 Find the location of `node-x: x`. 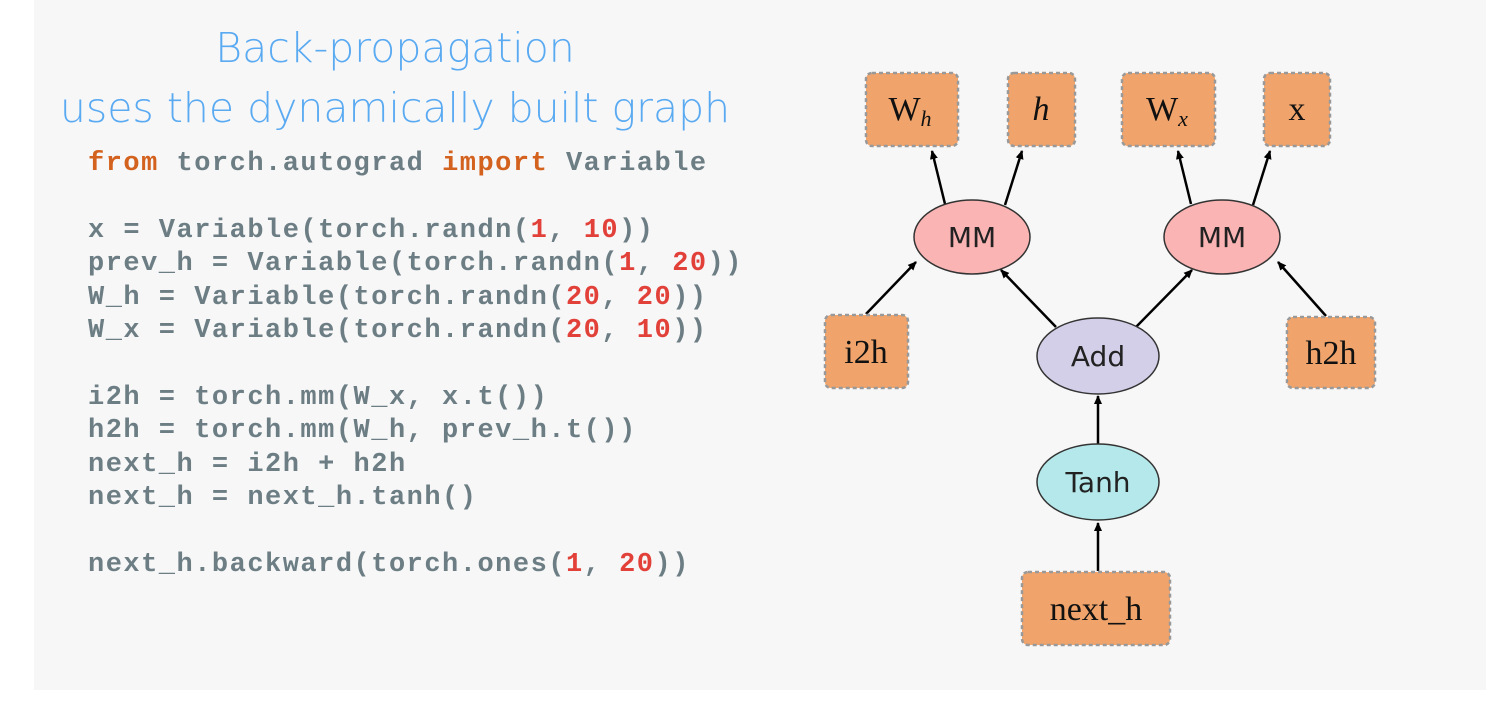

node-x: x is located at coordinates (1297, 109).